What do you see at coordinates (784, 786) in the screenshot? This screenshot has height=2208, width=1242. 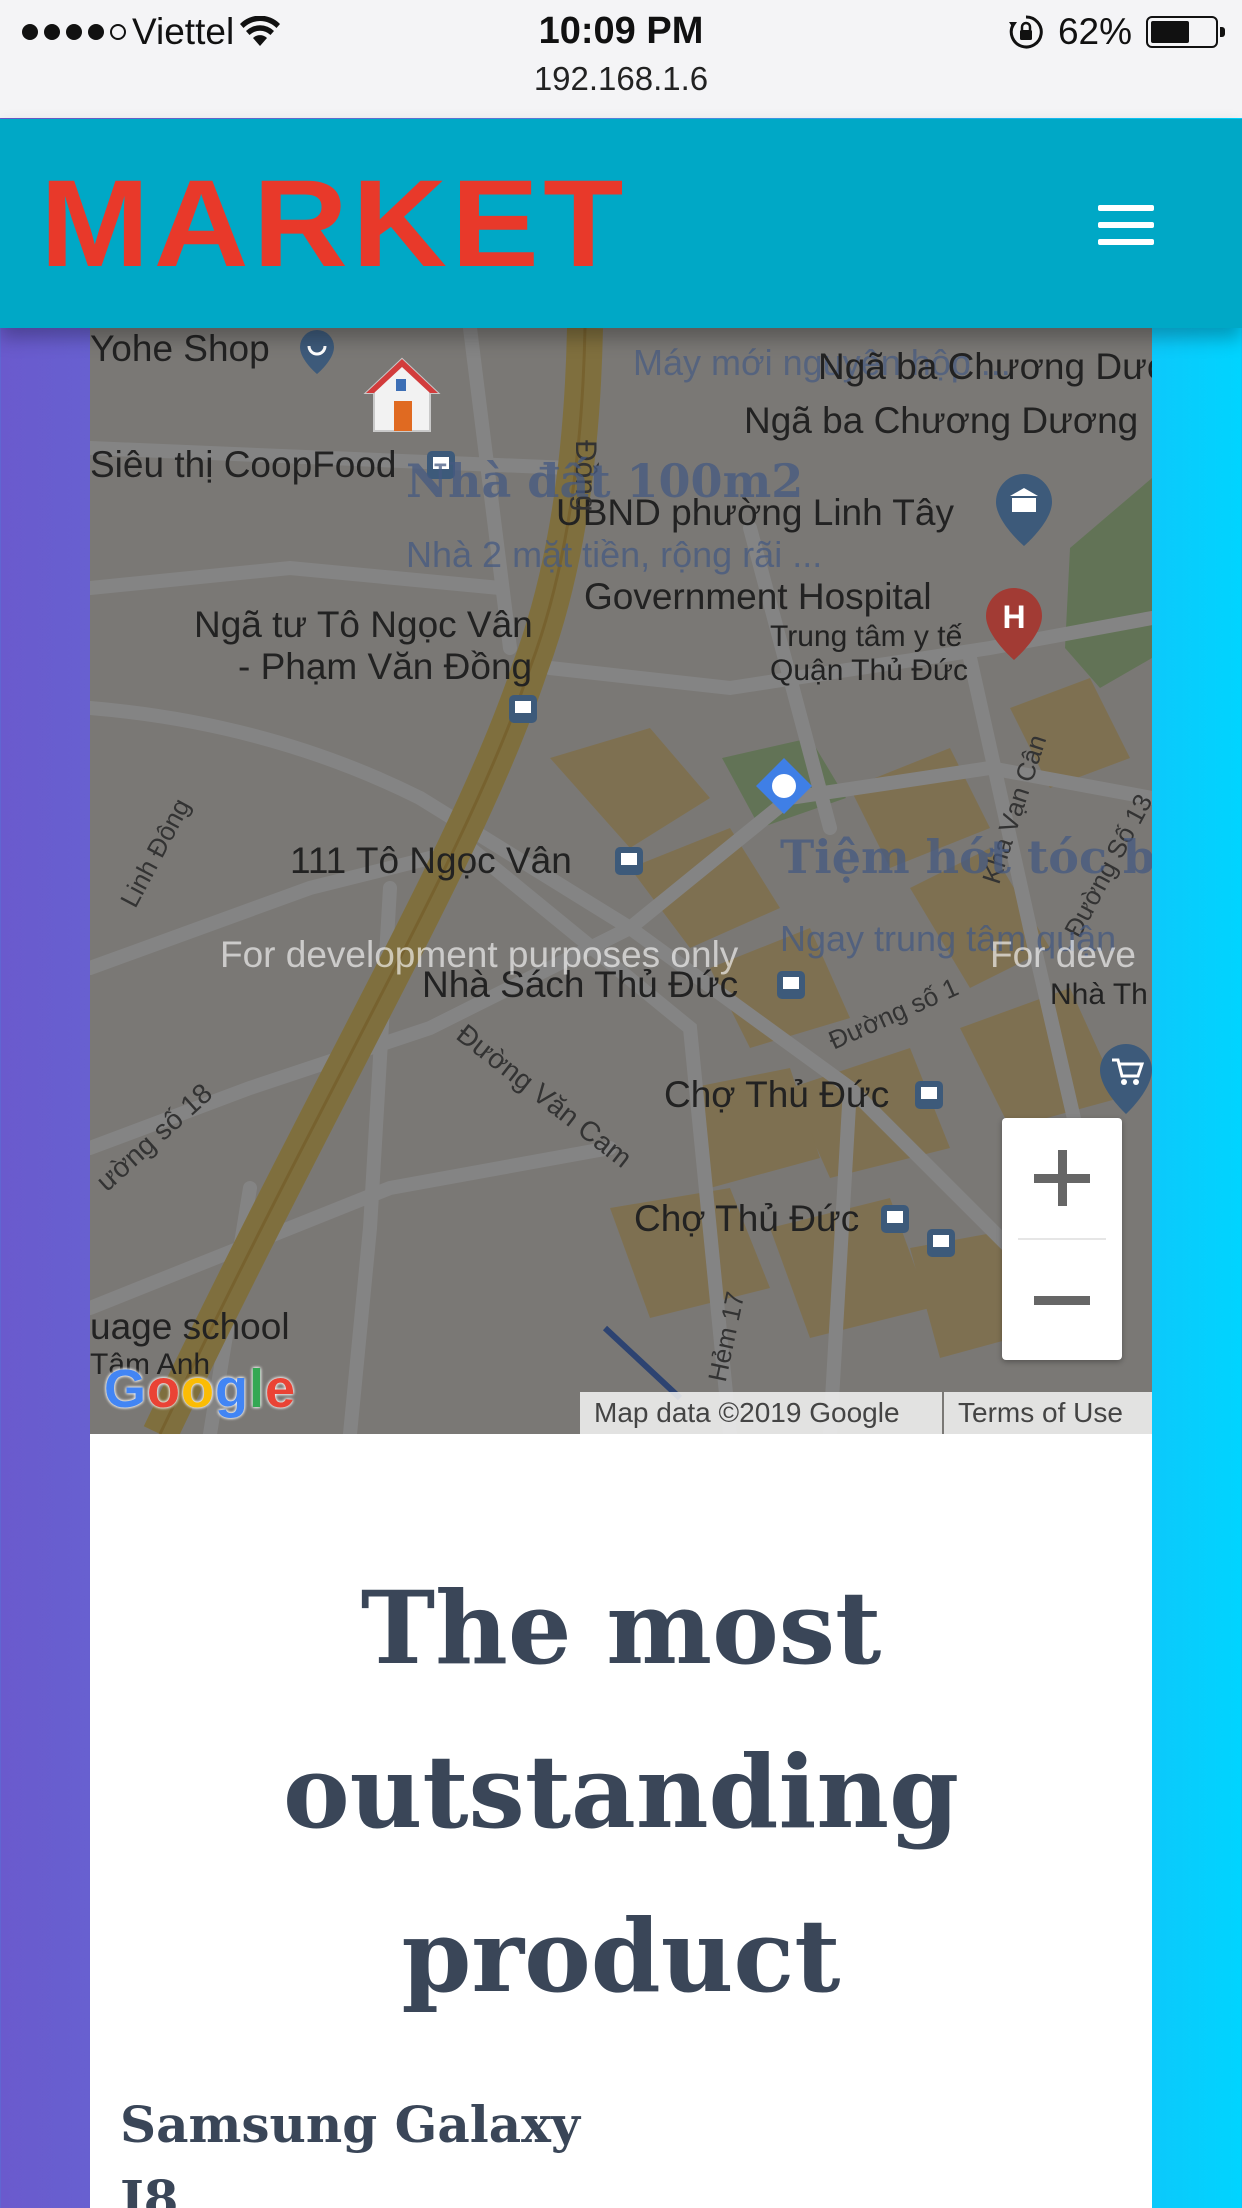 I see `current-location-icon` at bounding box center [784, 786].